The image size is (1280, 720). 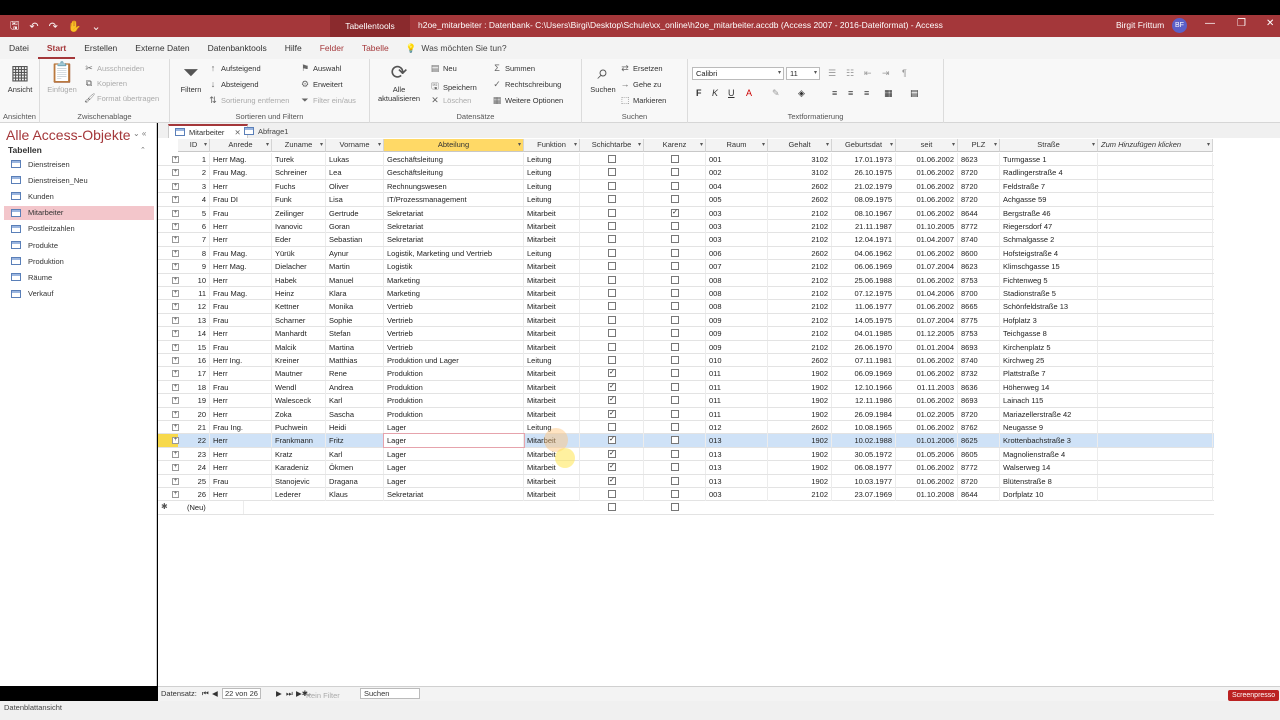 What do you see at coordinates (801, 93) in the screenshot?
I see `background-color-icon: ◈` at bounding box center [801, 93].